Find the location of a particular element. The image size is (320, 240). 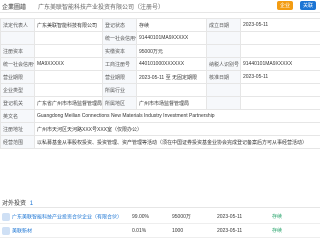

investment-link: 美联新材 is located at coordinates (22, 231).